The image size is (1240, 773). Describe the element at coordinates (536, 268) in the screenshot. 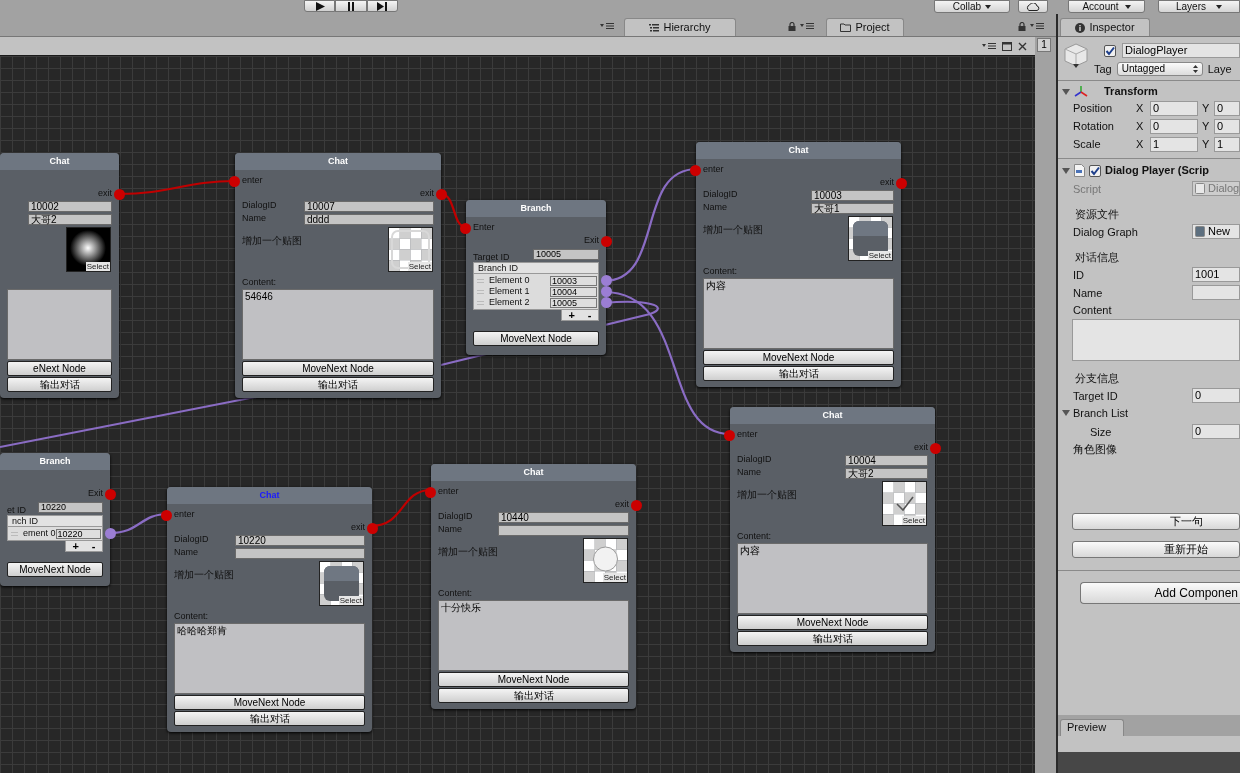

I see `list-header: Branch ID` at that location.